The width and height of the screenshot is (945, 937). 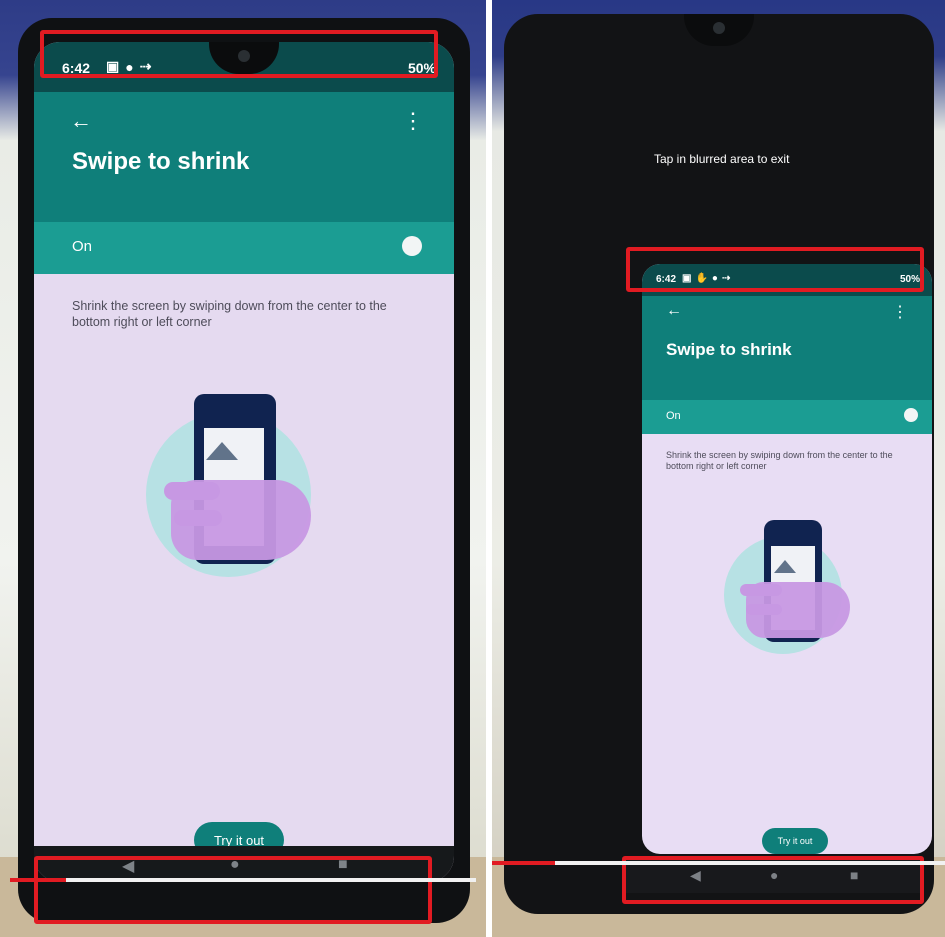 What do you see at coordinates (719, 30) in the screenshot?
I see `camera-notch` at bounding box center [719, 30].